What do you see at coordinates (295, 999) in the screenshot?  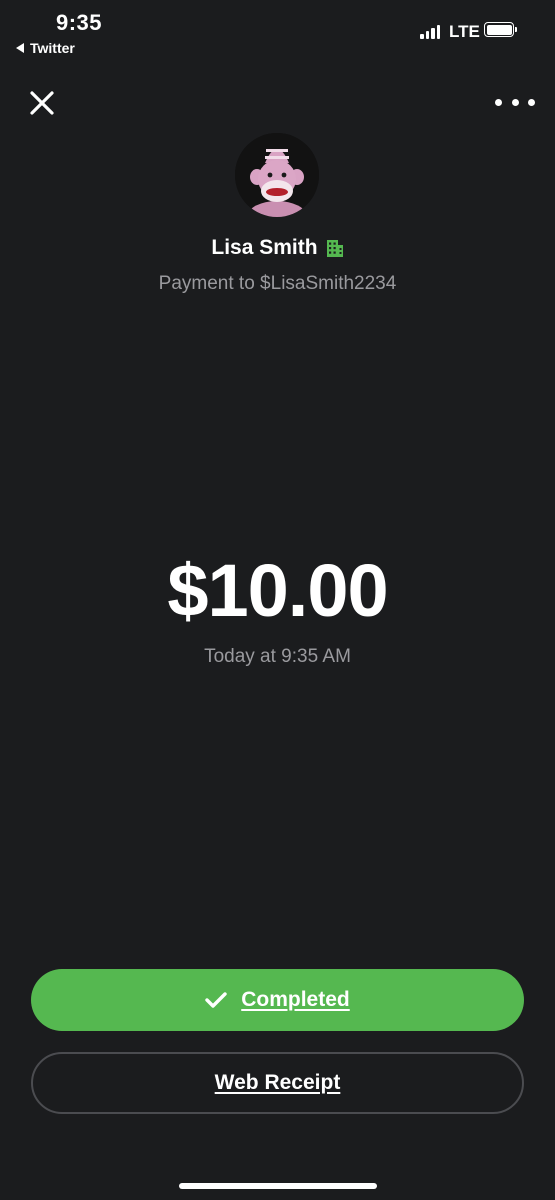 I see `completed-label: Completed` at bounding box center [295, 999].